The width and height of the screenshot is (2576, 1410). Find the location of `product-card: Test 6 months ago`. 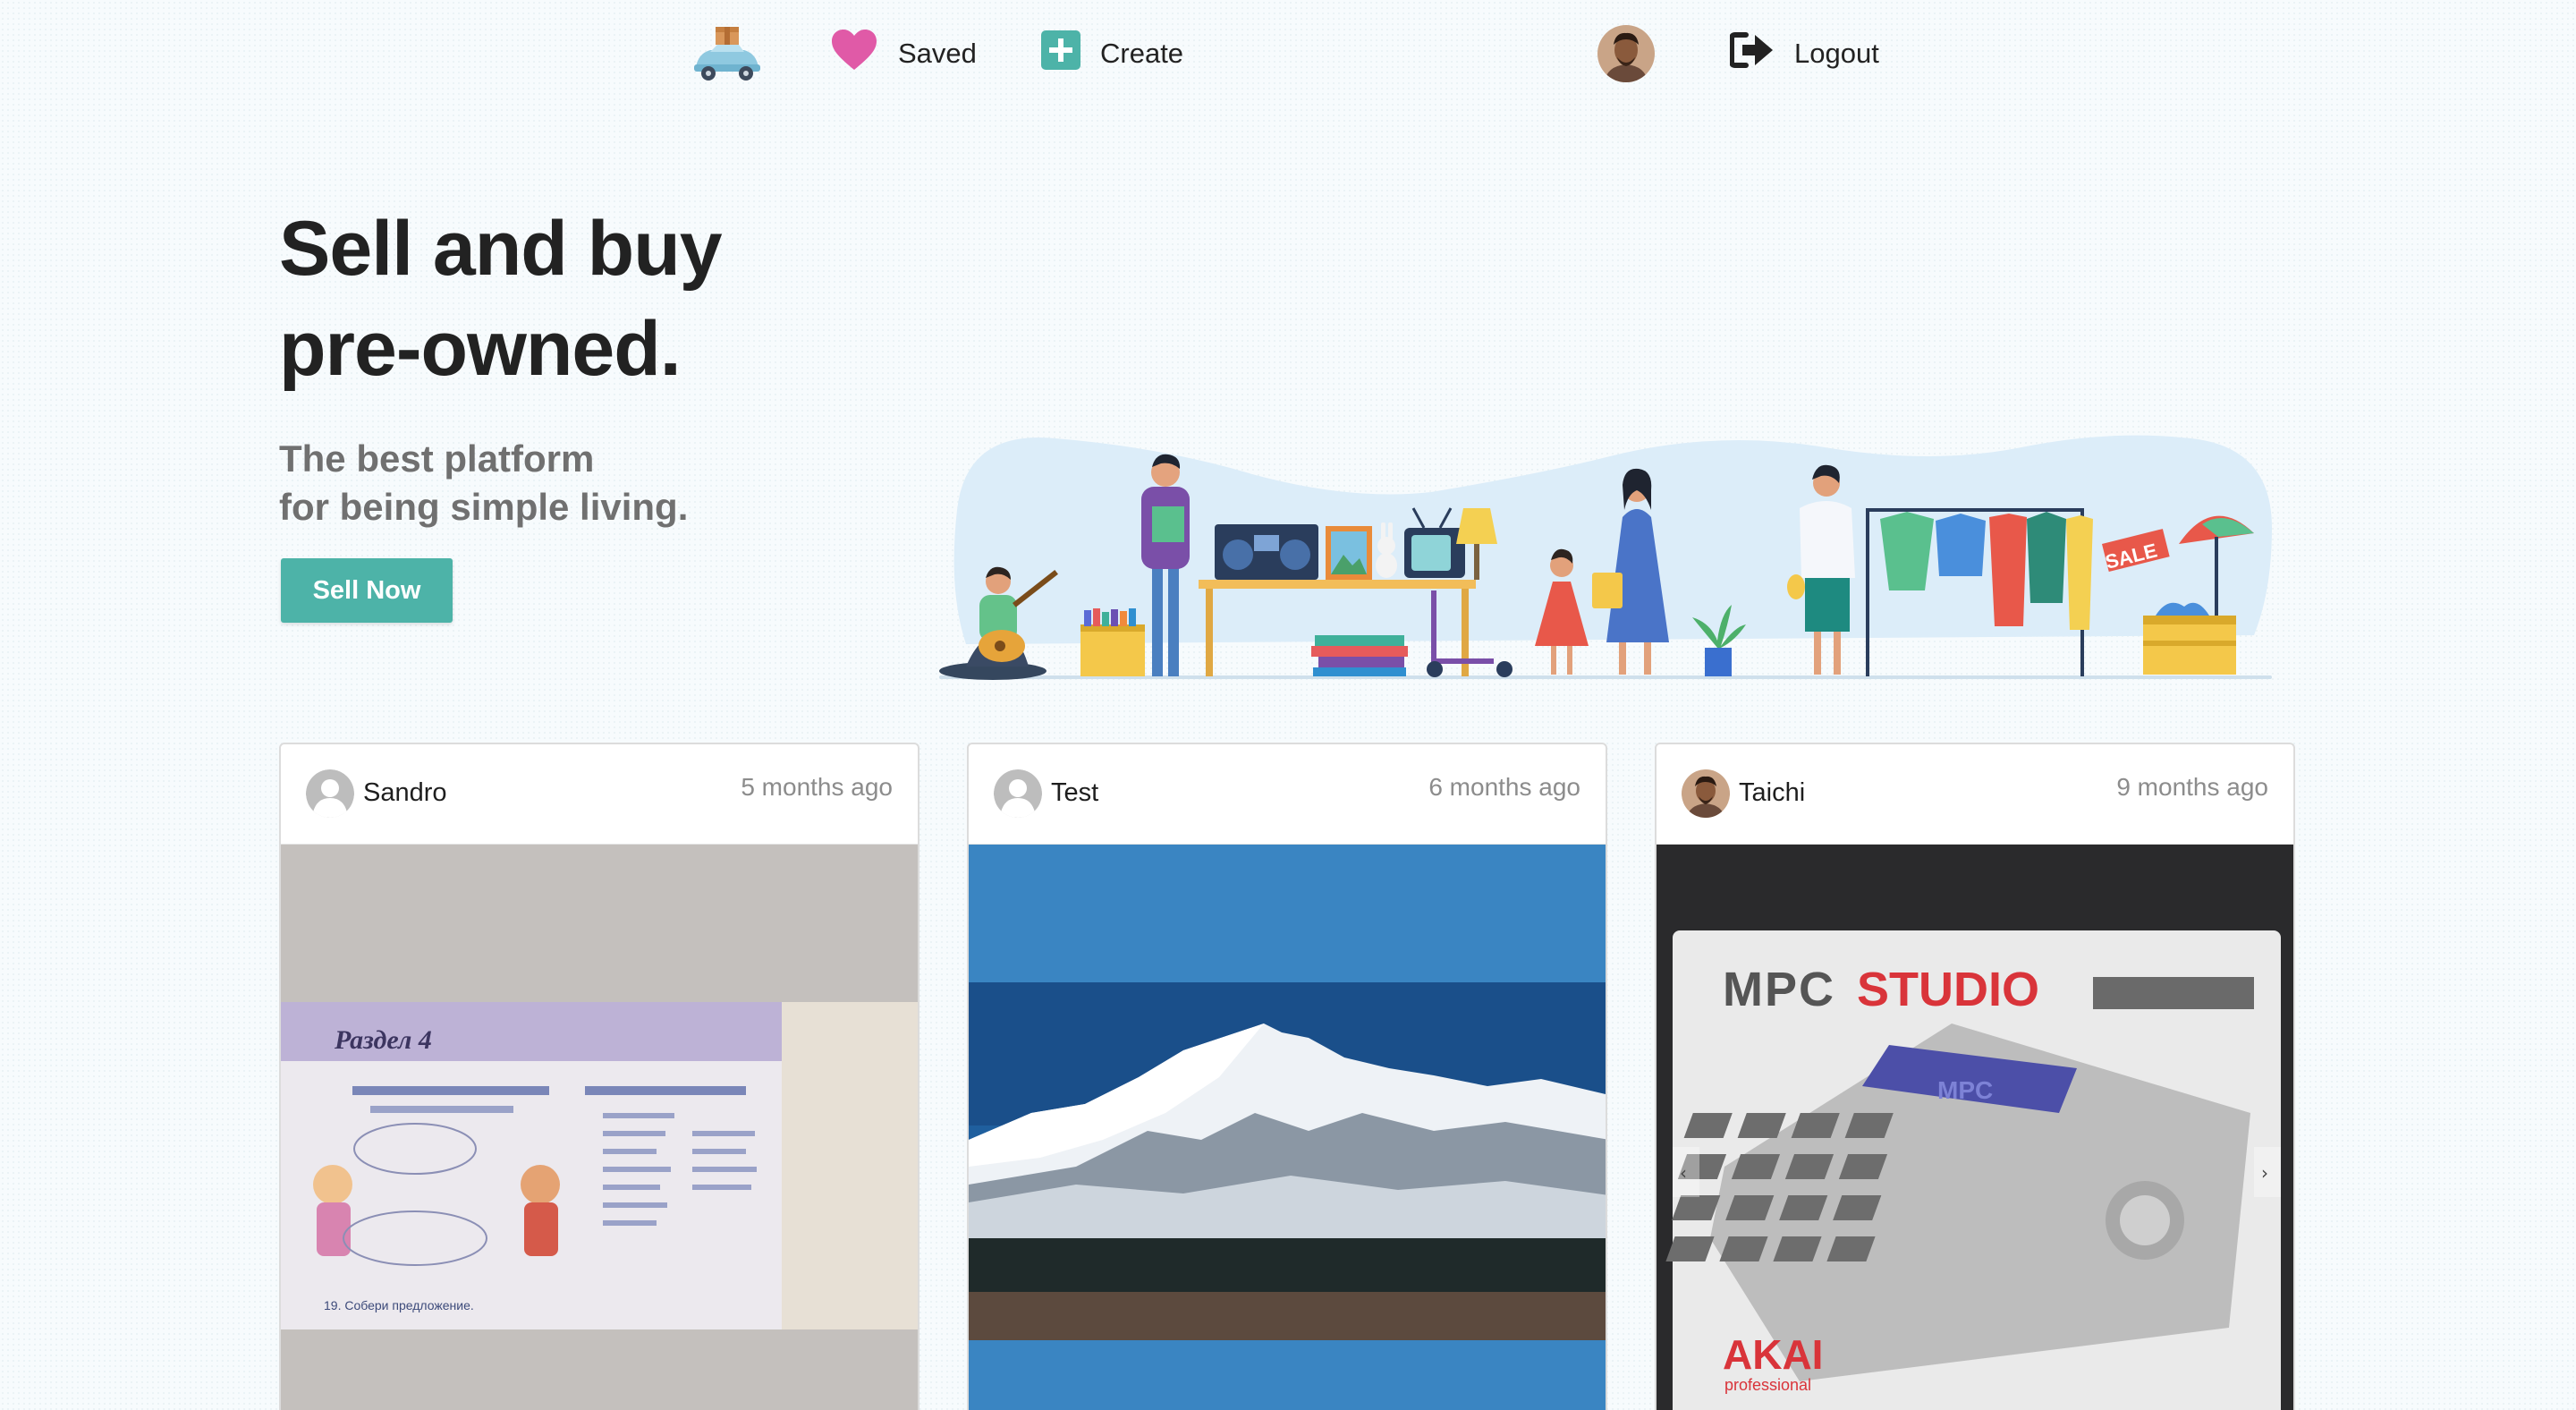

product-card: Test 6 months ago is located at coordinates (1287, 1076).